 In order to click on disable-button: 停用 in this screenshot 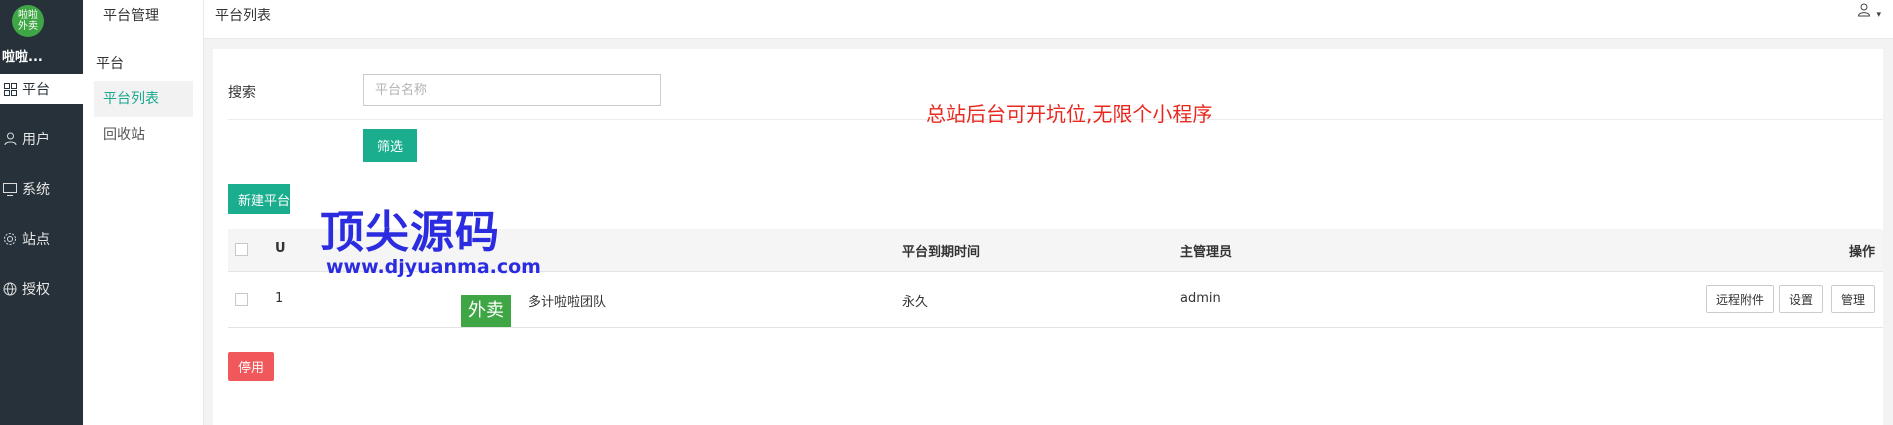, I will do `click(251, 366)`.